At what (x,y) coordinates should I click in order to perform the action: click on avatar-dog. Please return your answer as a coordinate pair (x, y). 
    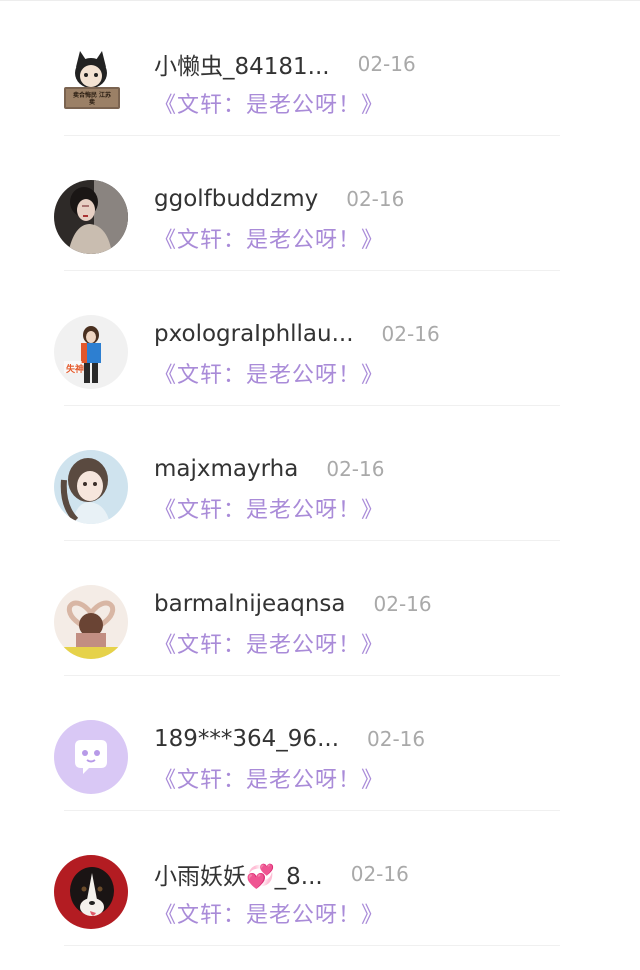
    Looking at the image, I should click on (91, 892).